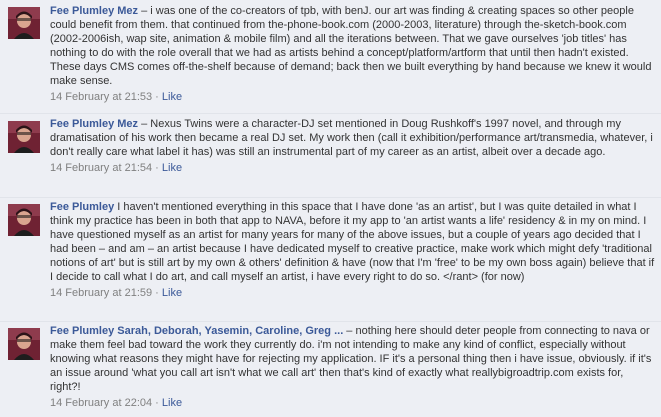 This screenshot has height=417, width=661. What do you see at coordinates (353, 97) in the screenshot?
I see `comment-meta: 14 February at 21:53 · Like` at bounding box center [353, 97].